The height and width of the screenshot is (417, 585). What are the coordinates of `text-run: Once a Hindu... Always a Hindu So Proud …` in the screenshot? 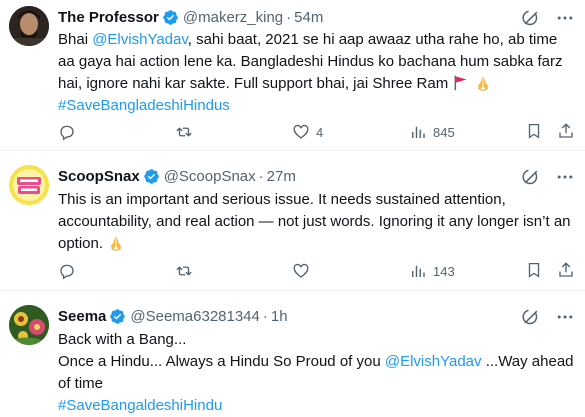 It's located at (221, 361).